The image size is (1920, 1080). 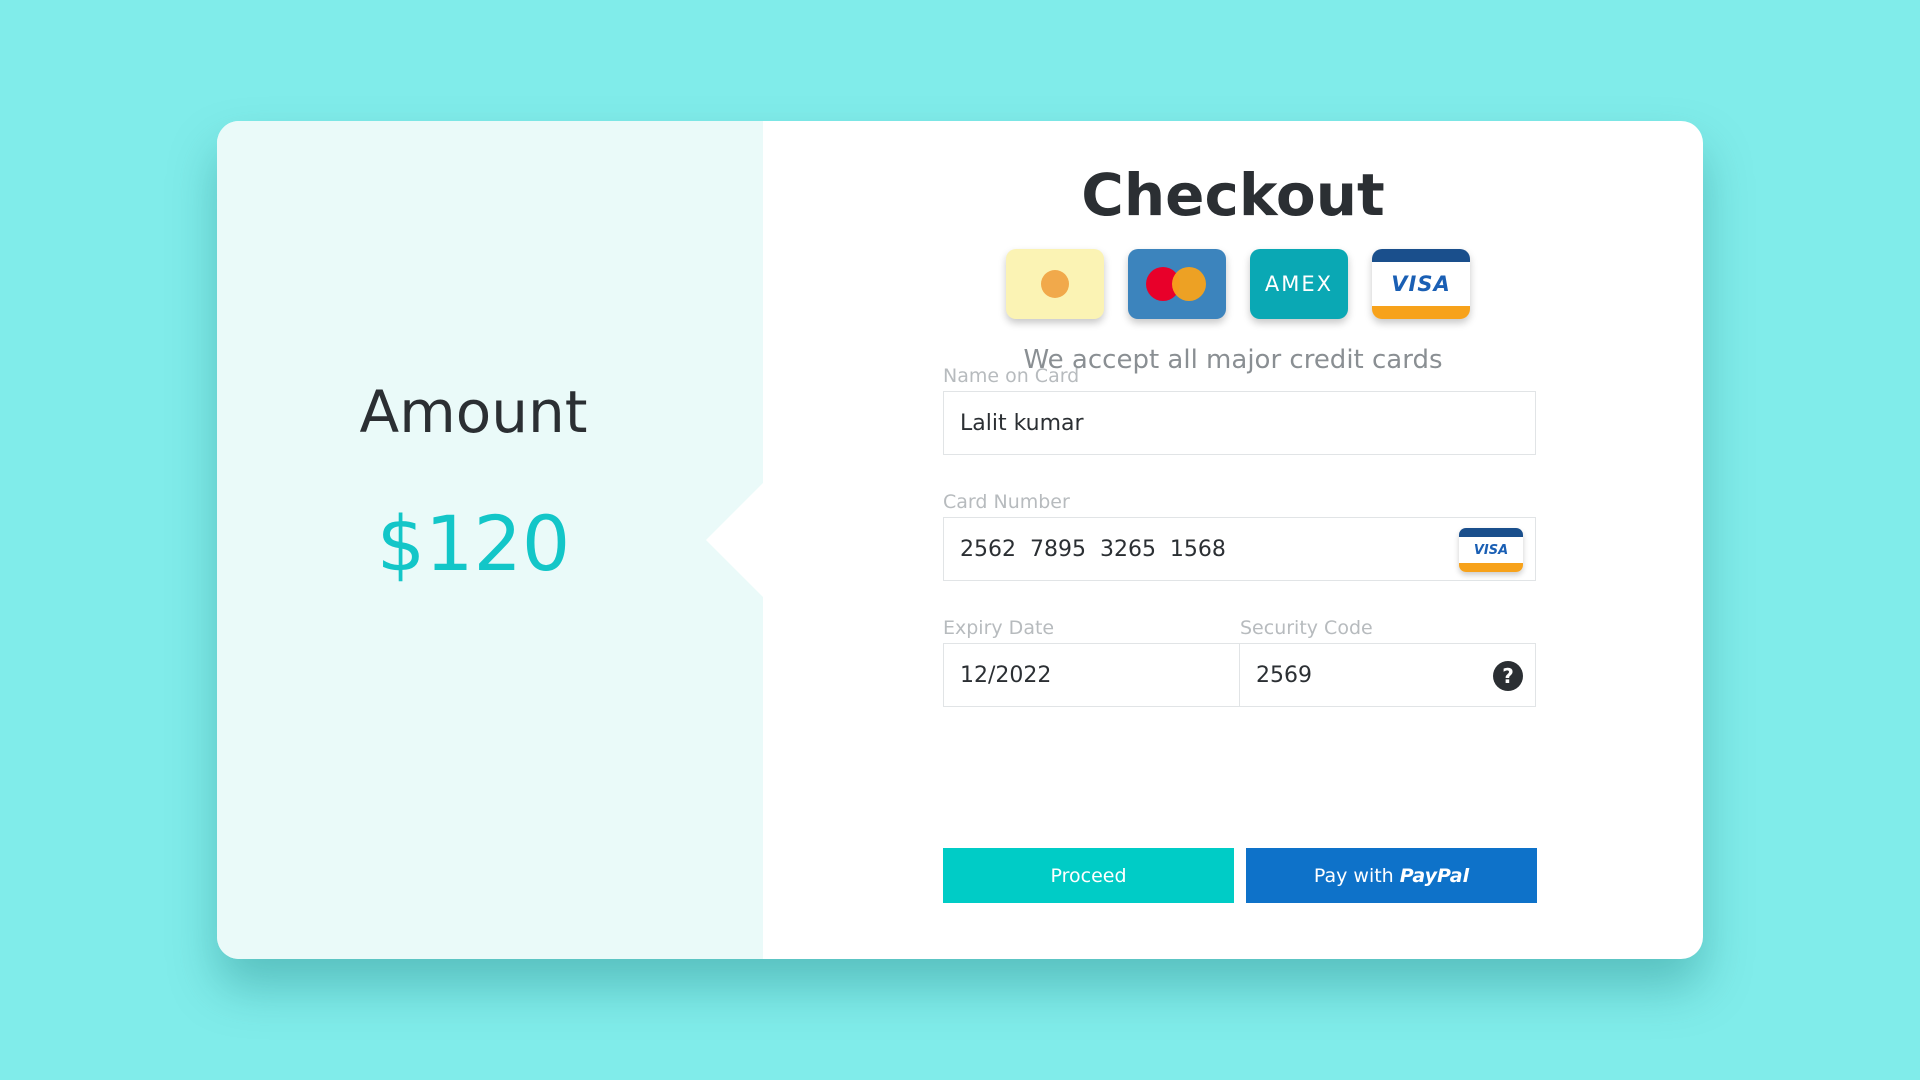 What do you see at coordinates (1238, 284) in the screenshot?
I see `accepted-cards: AMEX VISA` at bounding box center [1238, 284].